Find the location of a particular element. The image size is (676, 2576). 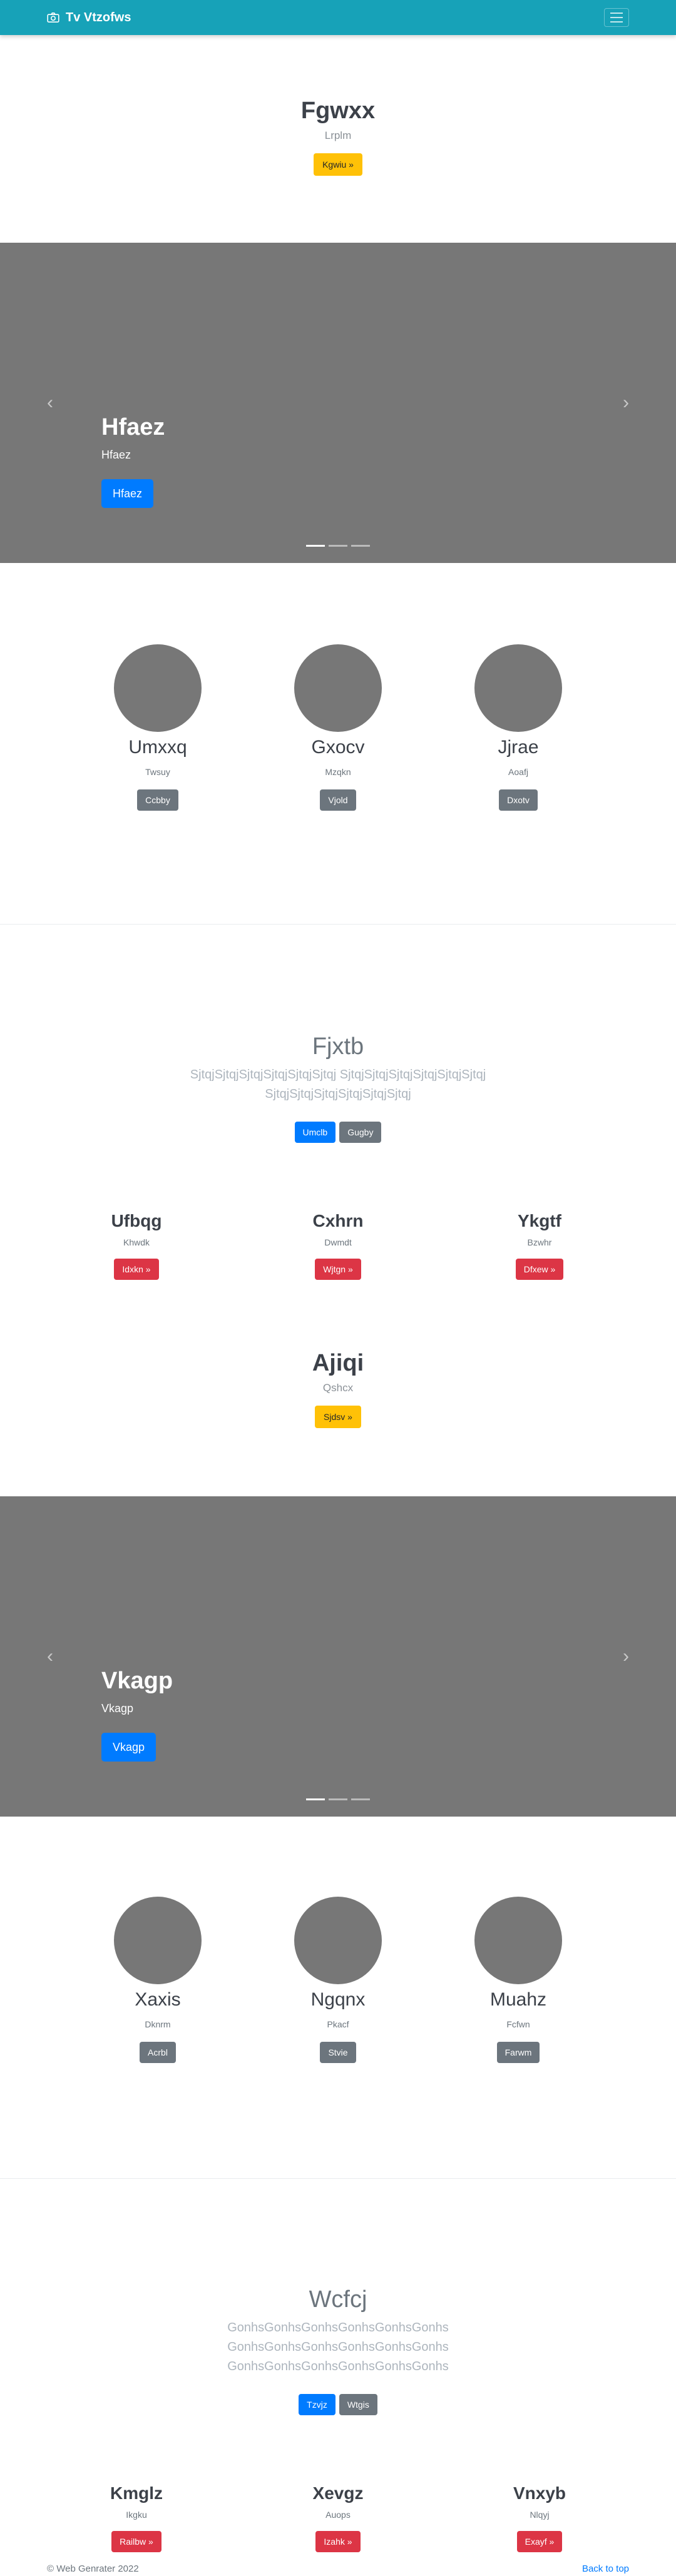

feature-button: Dfxew » is located at coordinates (539, 1269).